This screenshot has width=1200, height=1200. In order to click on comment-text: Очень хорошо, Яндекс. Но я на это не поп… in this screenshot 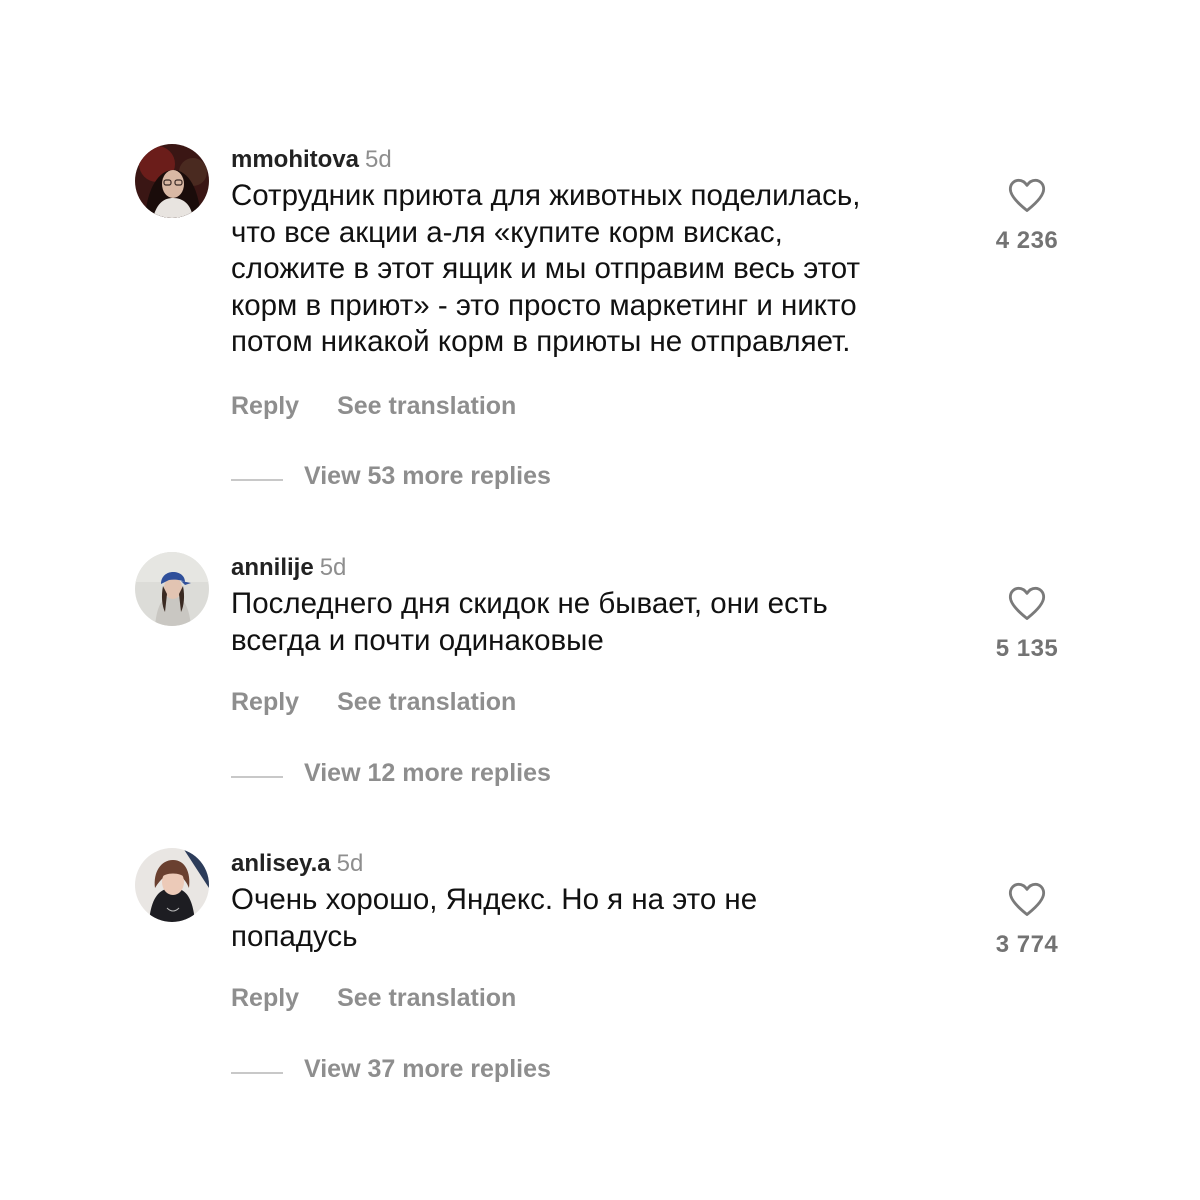, I will do `click(494, 918)`.